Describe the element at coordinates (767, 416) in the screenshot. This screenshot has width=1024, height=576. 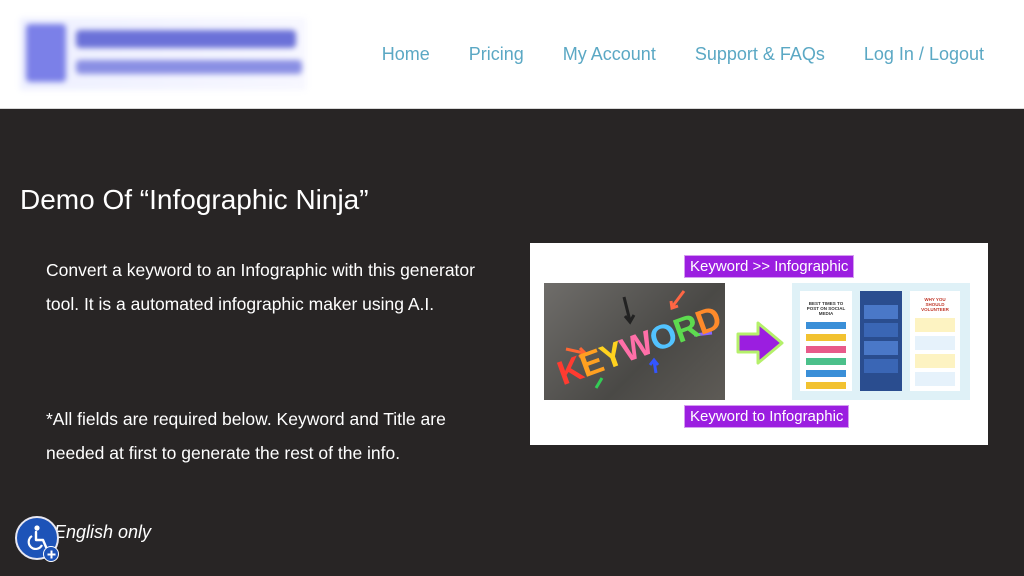
I see `image-label-bottom: Keyword to Infographic` at that location.